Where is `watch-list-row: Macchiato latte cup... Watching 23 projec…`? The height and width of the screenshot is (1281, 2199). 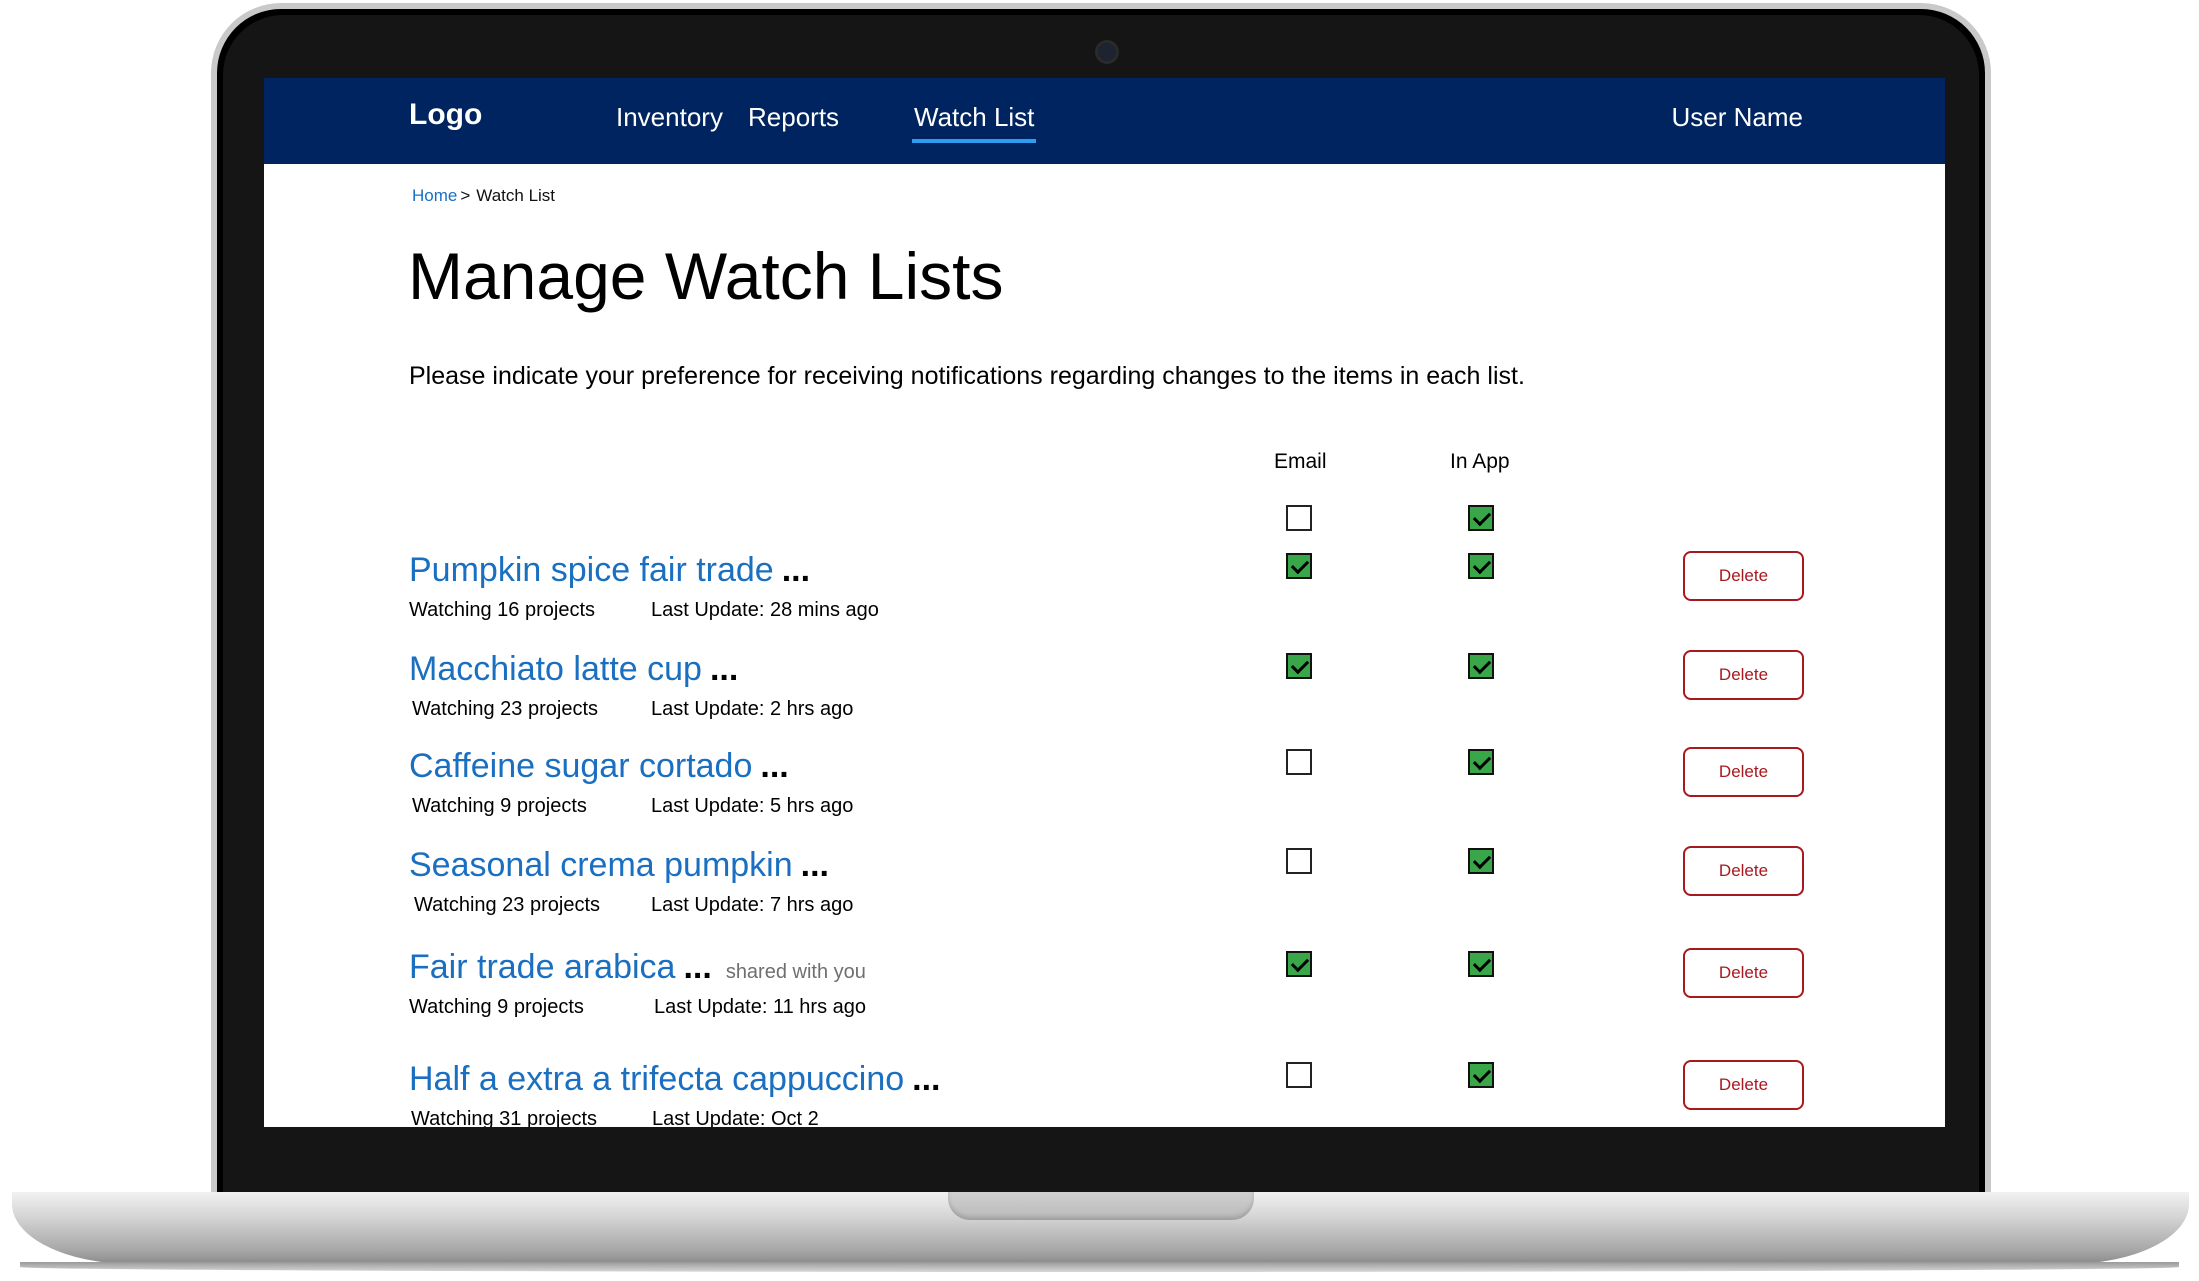
watch-list-row: Macchiato latte cup... Watching 23 projec… is located at coordinates (1104, 695).